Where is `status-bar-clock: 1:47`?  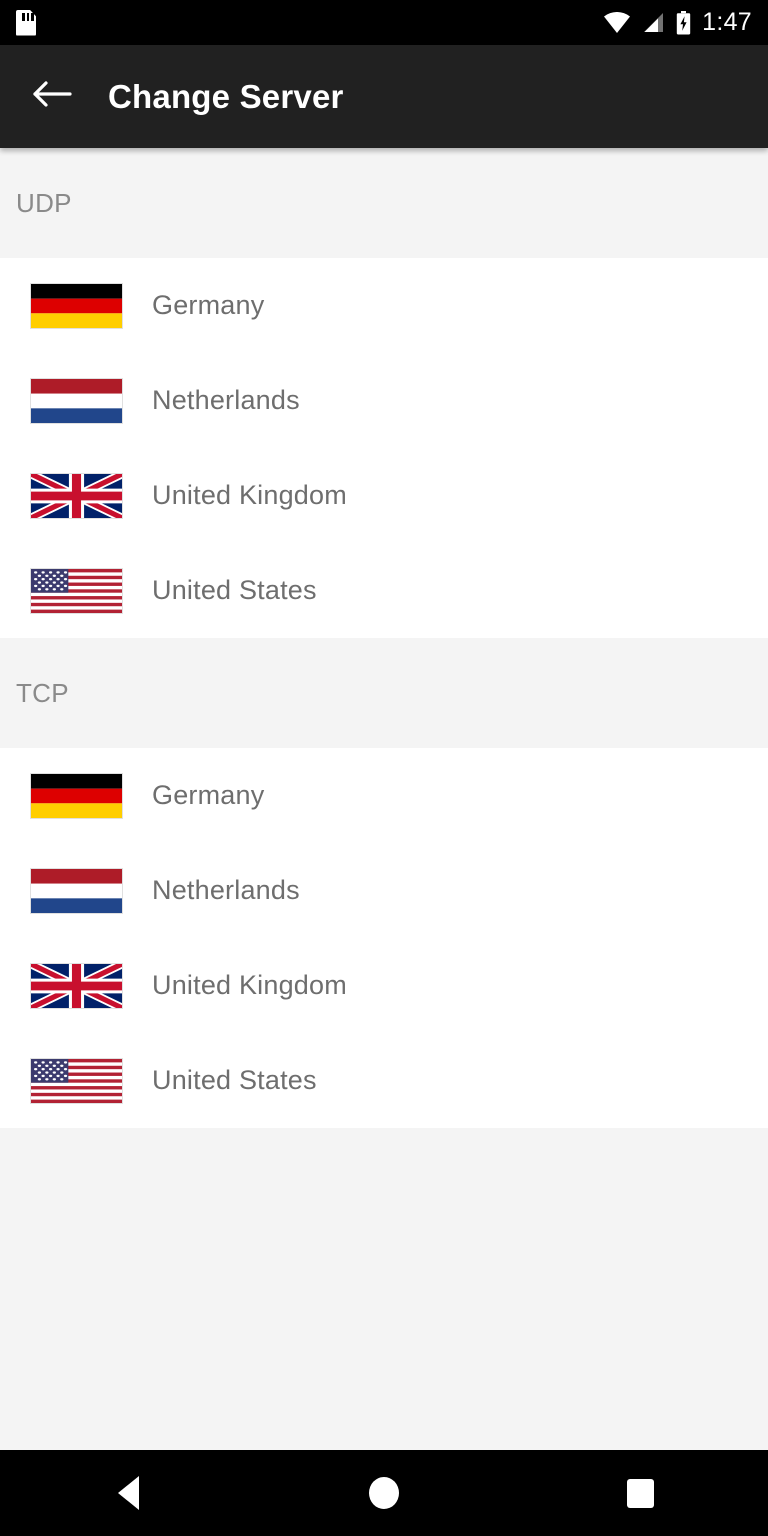 status-bar-clock: 1:47 is located at coordinates (727, 22).